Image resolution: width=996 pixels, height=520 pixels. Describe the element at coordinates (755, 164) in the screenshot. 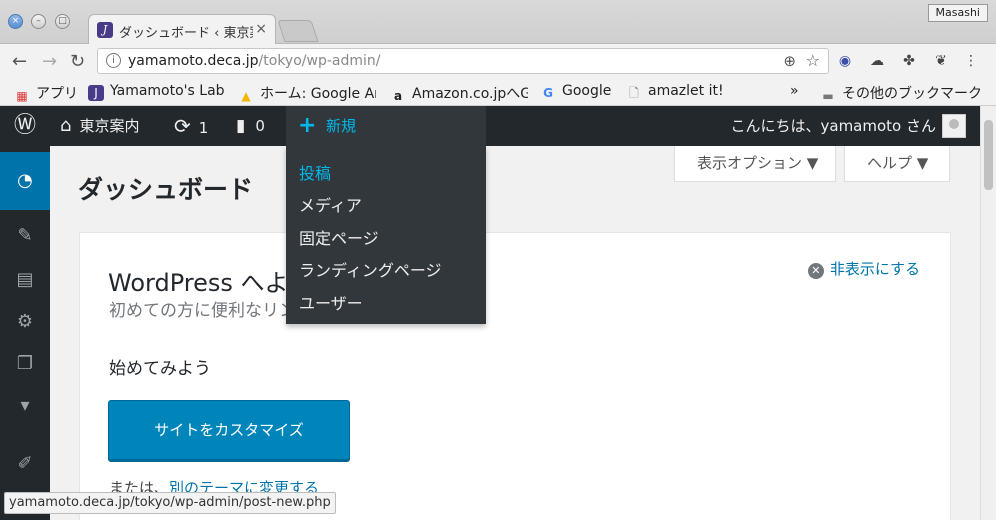

I see `screen-options-button: 表示オプション ▼` at that location.